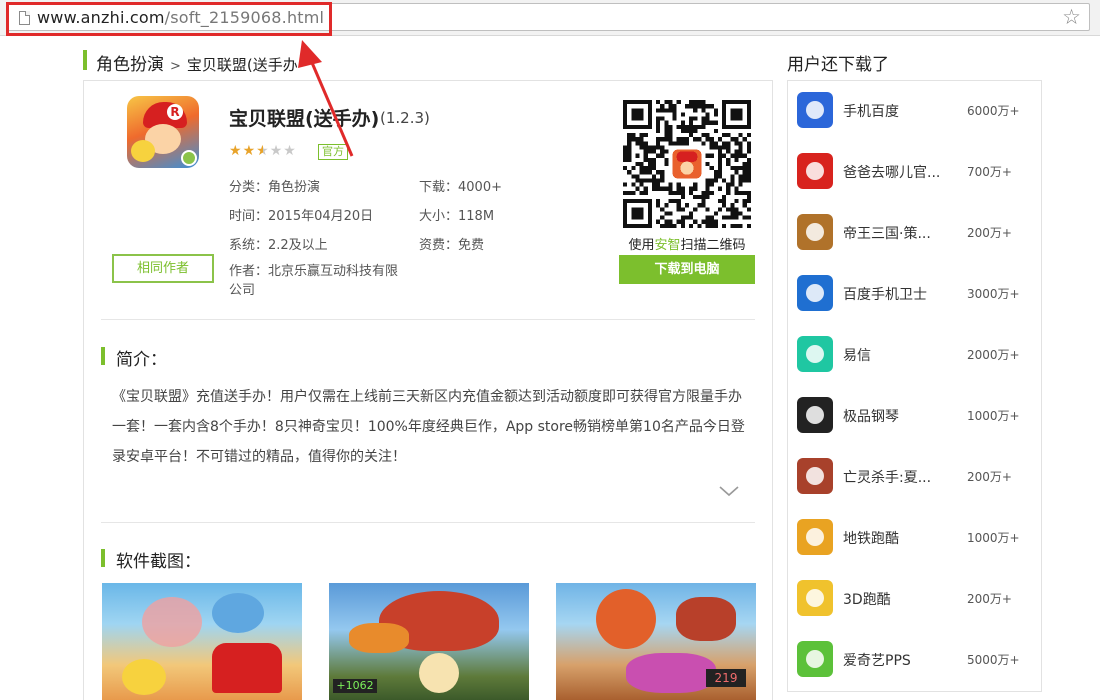 This screenshot has width=1100, height=700. I want to click on baidu-icon, so click(815, 110).